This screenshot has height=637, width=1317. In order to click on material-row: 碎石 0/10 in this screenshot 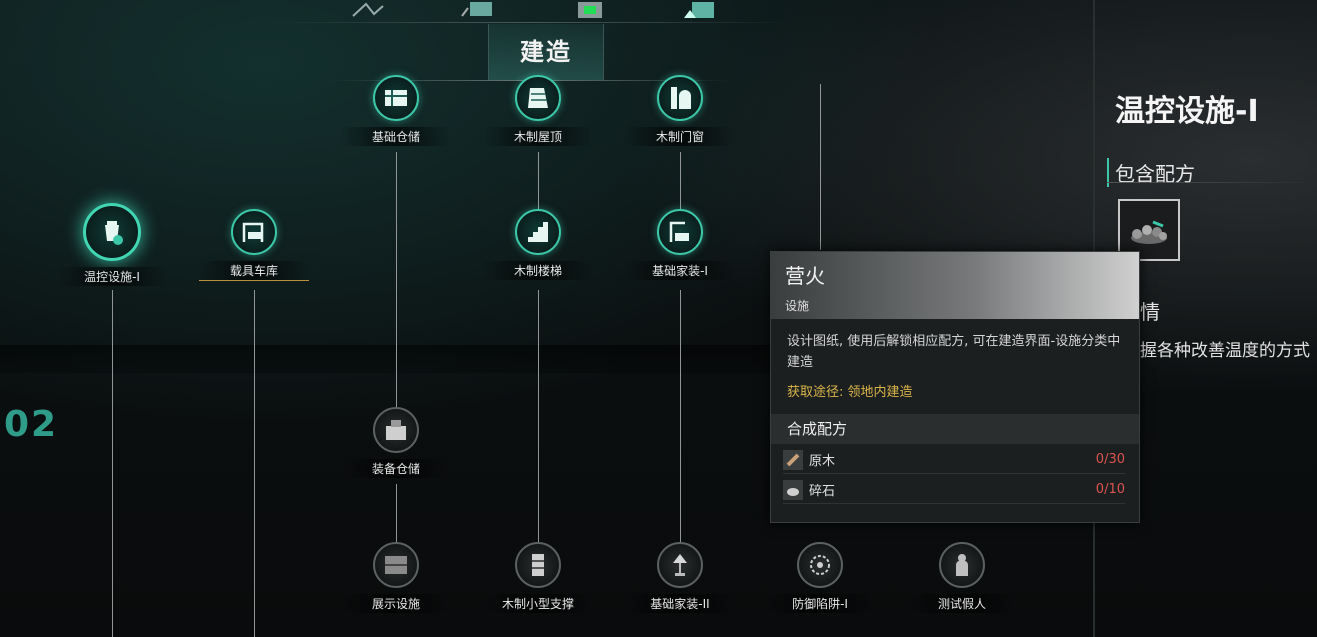, I will do `click(954, 490)`.